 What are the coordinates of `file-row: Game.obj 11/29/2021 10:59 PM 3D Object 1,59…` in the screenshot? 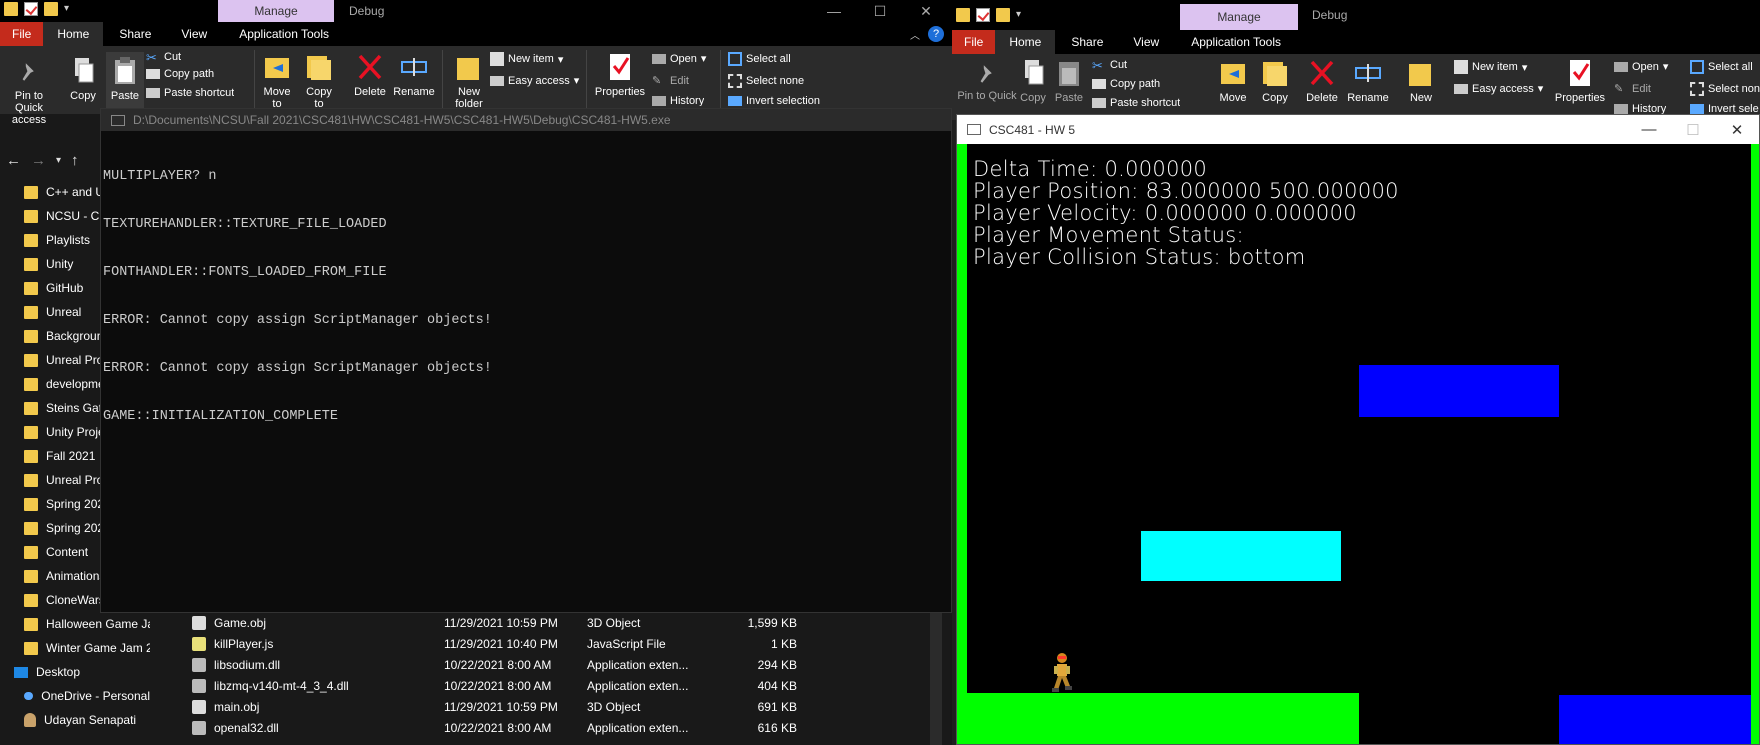 It's located at (558, 622).